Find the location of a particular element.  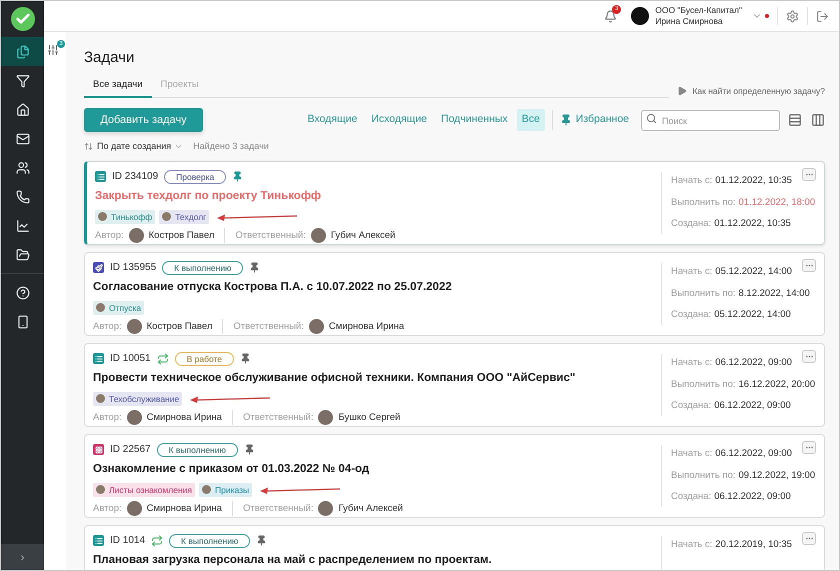

tag: Техобслуживание is located at coordinates (137, 399).